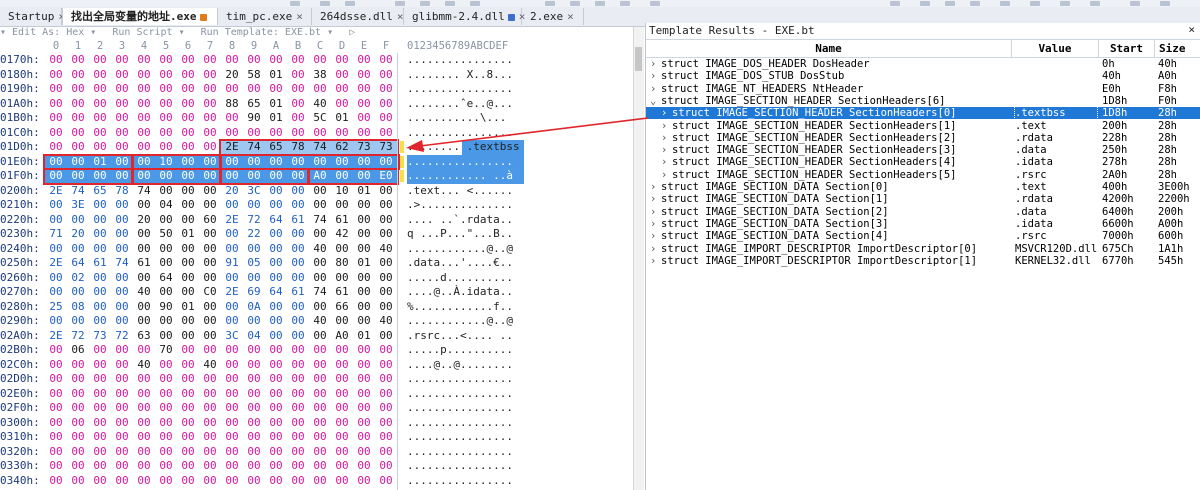  What do you see at coordinates (122, 263) in the screenshot?
I see `hex-byte: 74` at bounding box center [122, 263].